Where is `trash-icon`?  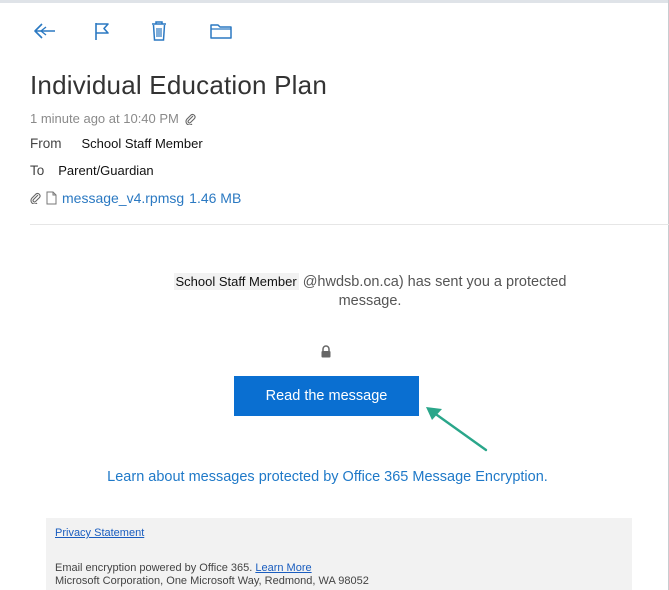 trash-icon is located at coordinates (159, 31).